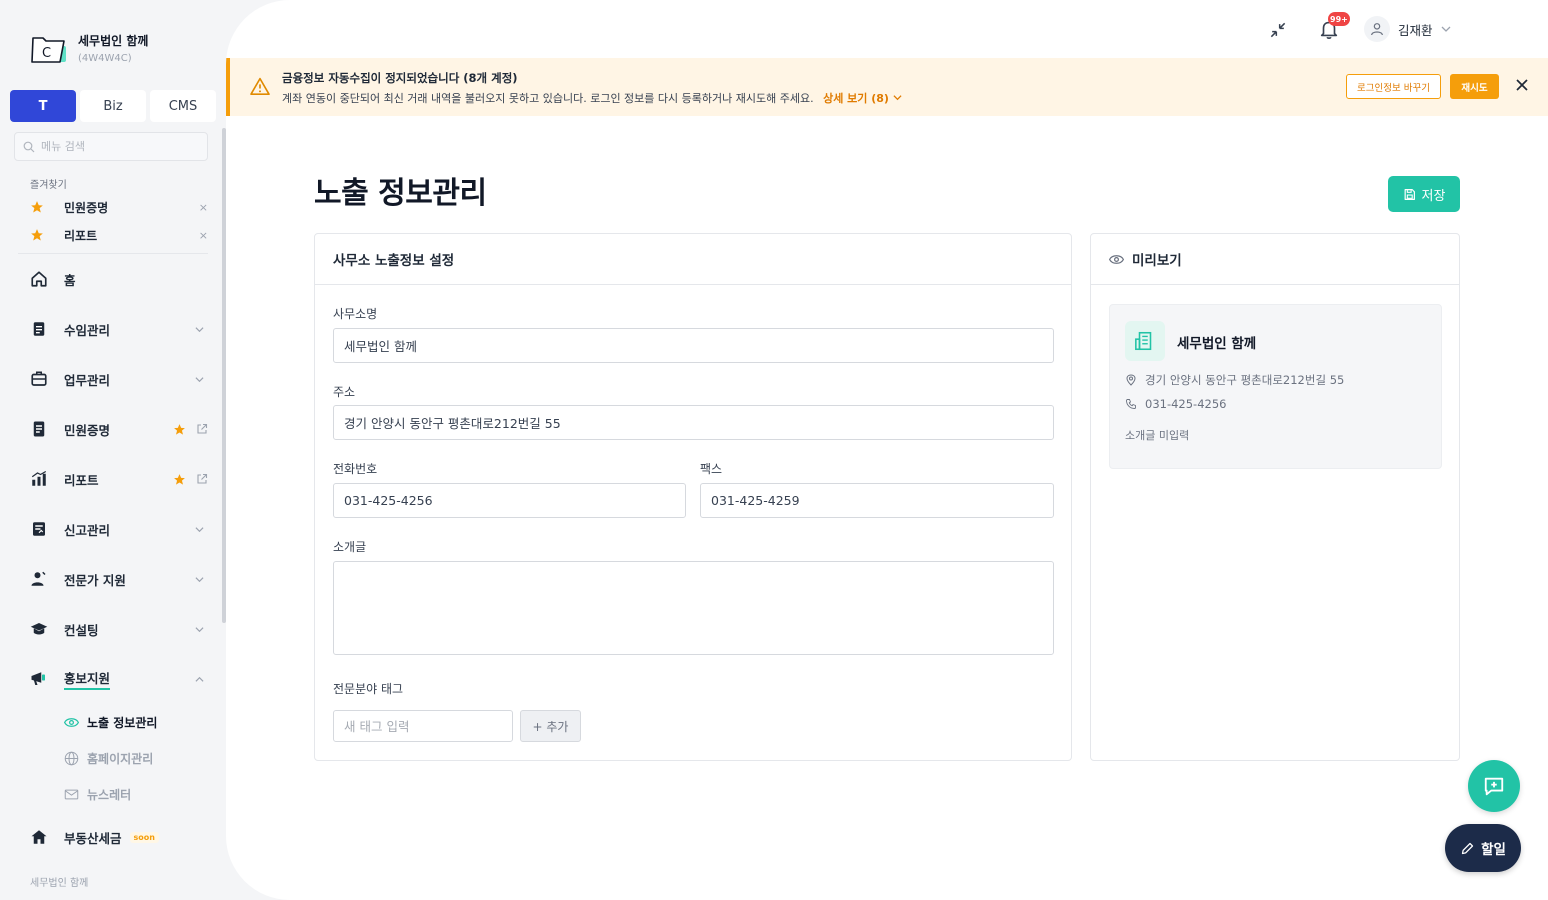 The height and width of the screenshot is (900, 1548). What do you see at coordinates (1474, 86) in the screenshot?
I see `retry-button: 재시도` at bounding box center [1474, 86].